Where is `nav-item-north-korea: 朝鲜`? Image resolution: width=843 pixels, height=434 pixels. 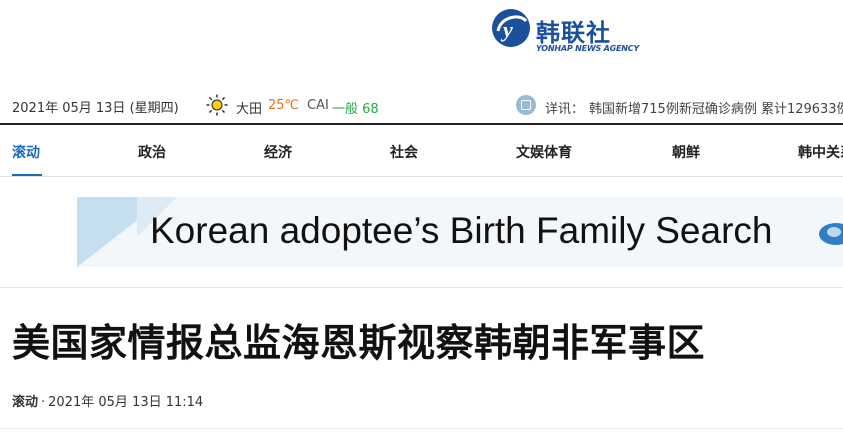 nav-item-north-korea: 朝鲜 is located at coordinates (686, 152).